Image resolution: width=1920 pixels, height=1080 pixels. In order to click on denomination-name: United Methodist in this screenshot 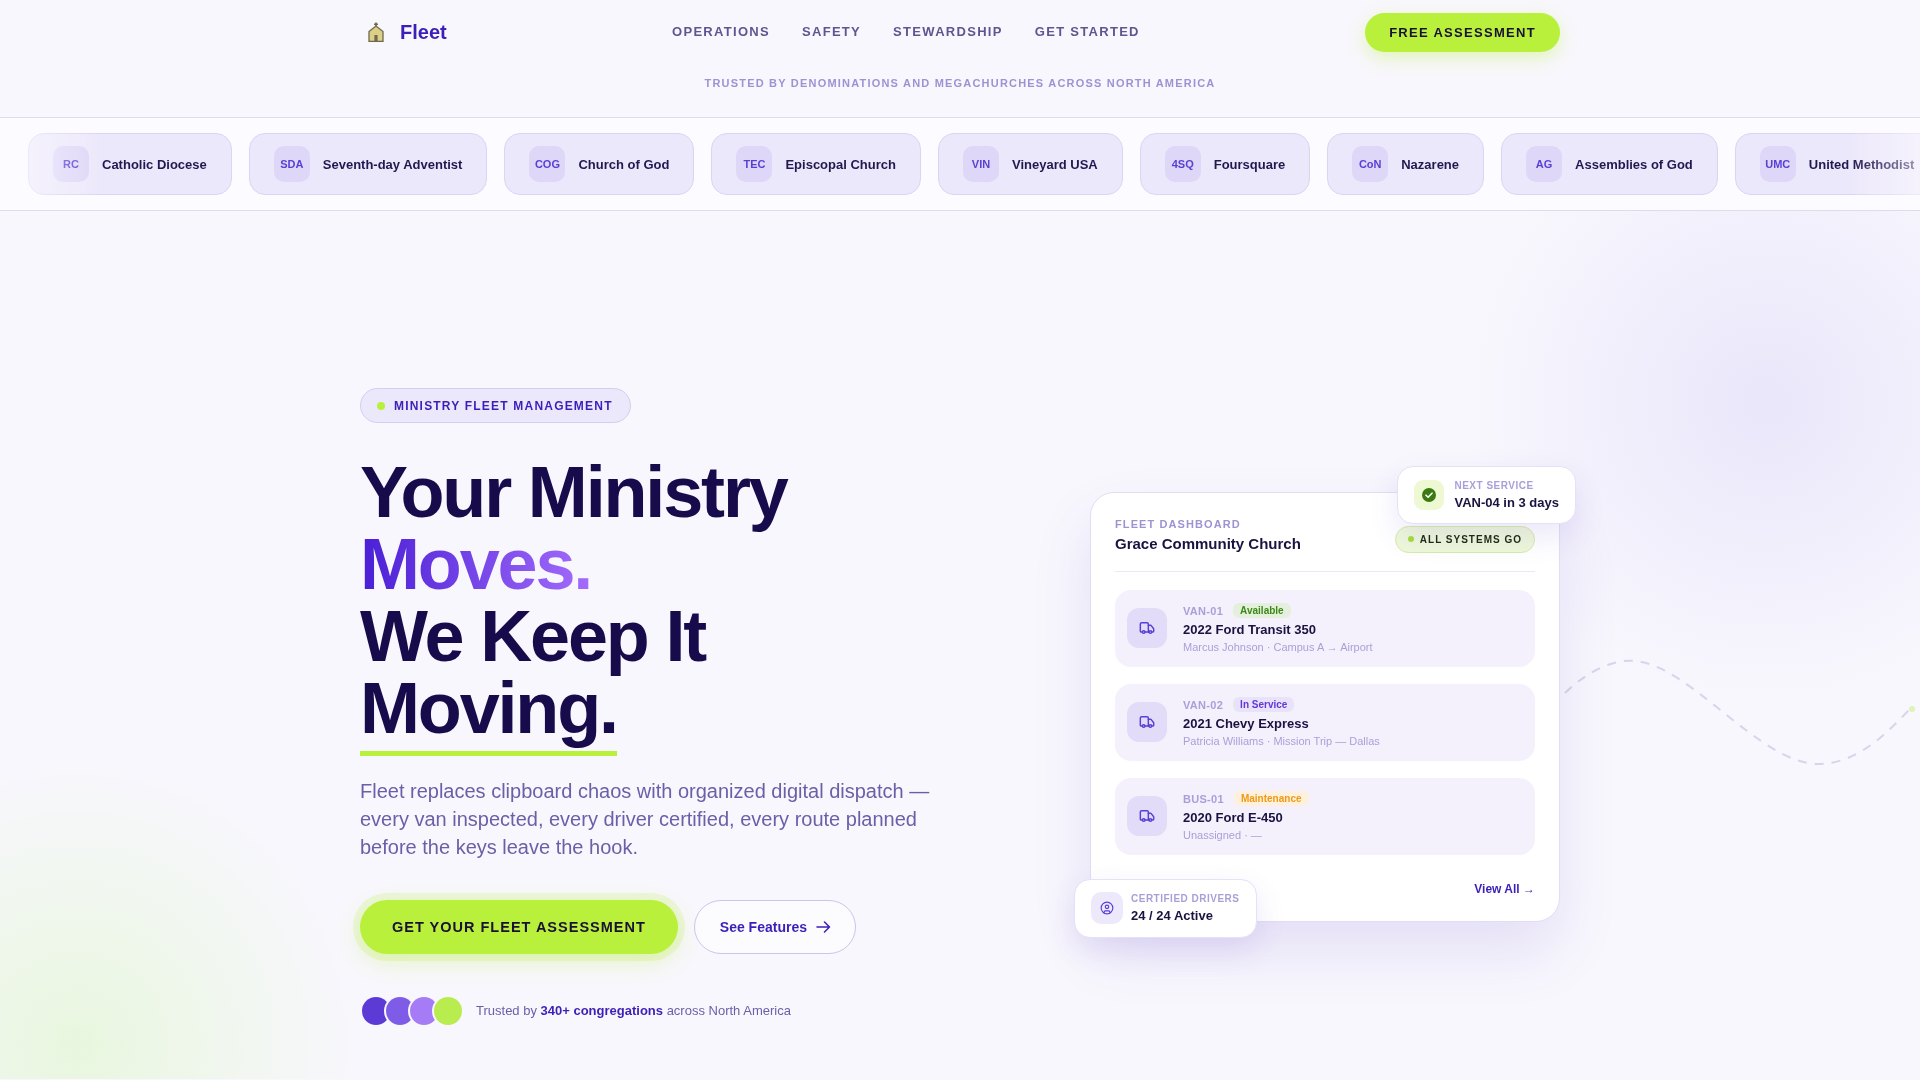, I will do `click(1861, 164)`.